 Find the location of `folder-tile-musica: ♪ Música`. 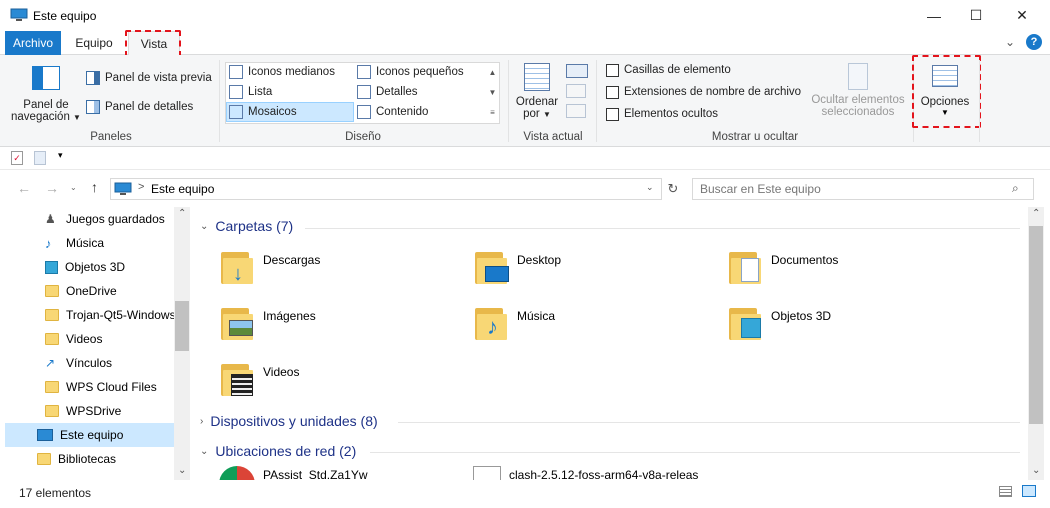

folder-tile-musica: ♪ Música is located at coordinates (514, 322).